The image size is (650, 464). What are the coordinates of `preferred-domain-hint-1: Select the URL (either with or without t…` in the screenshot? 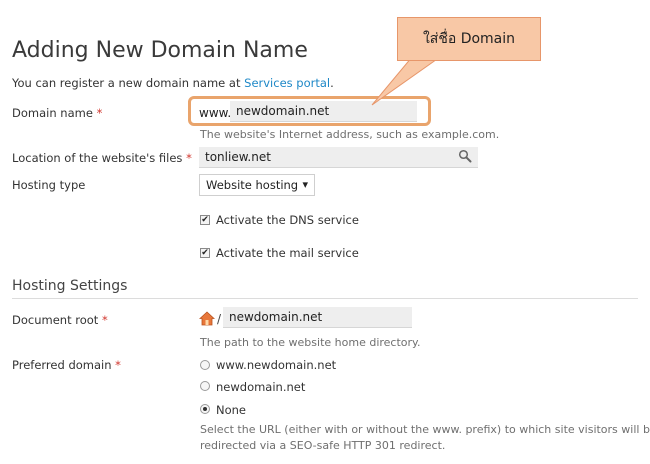 It's located at (425, 429).